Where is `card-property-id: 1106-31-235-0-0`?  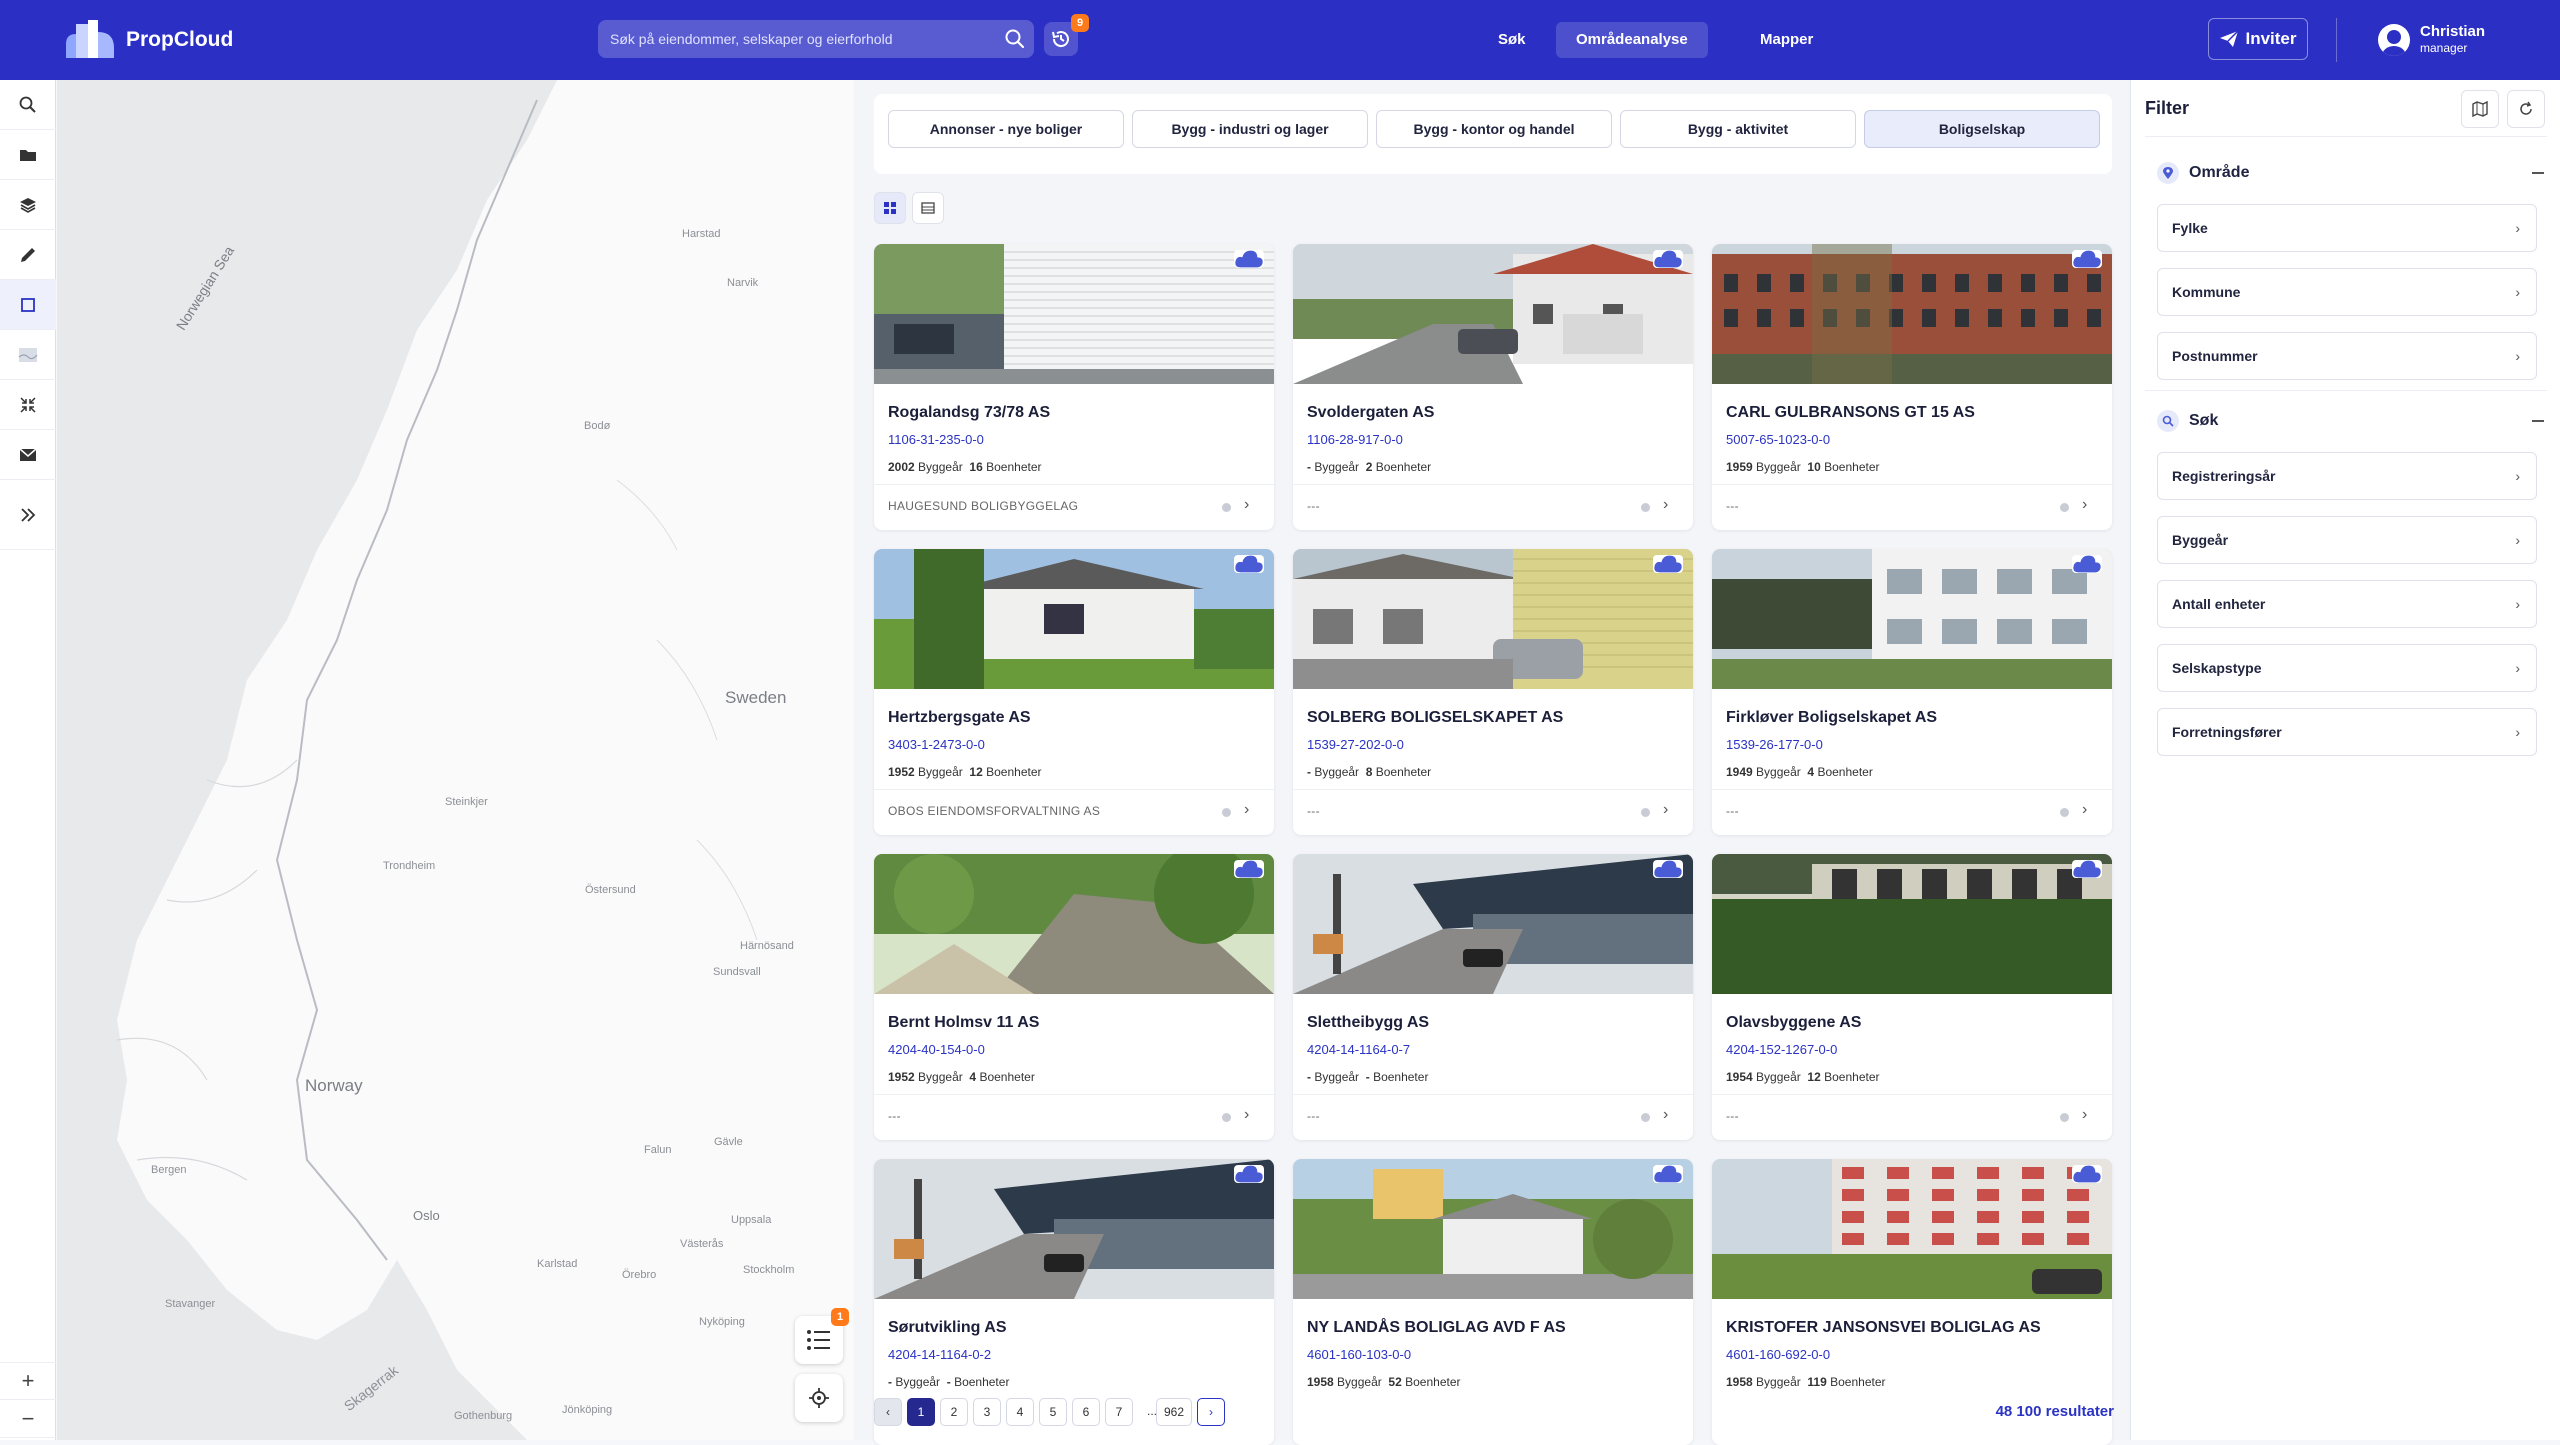 card-property-id: 1106-31-235-0-0 is located at coordinates (936, 439).